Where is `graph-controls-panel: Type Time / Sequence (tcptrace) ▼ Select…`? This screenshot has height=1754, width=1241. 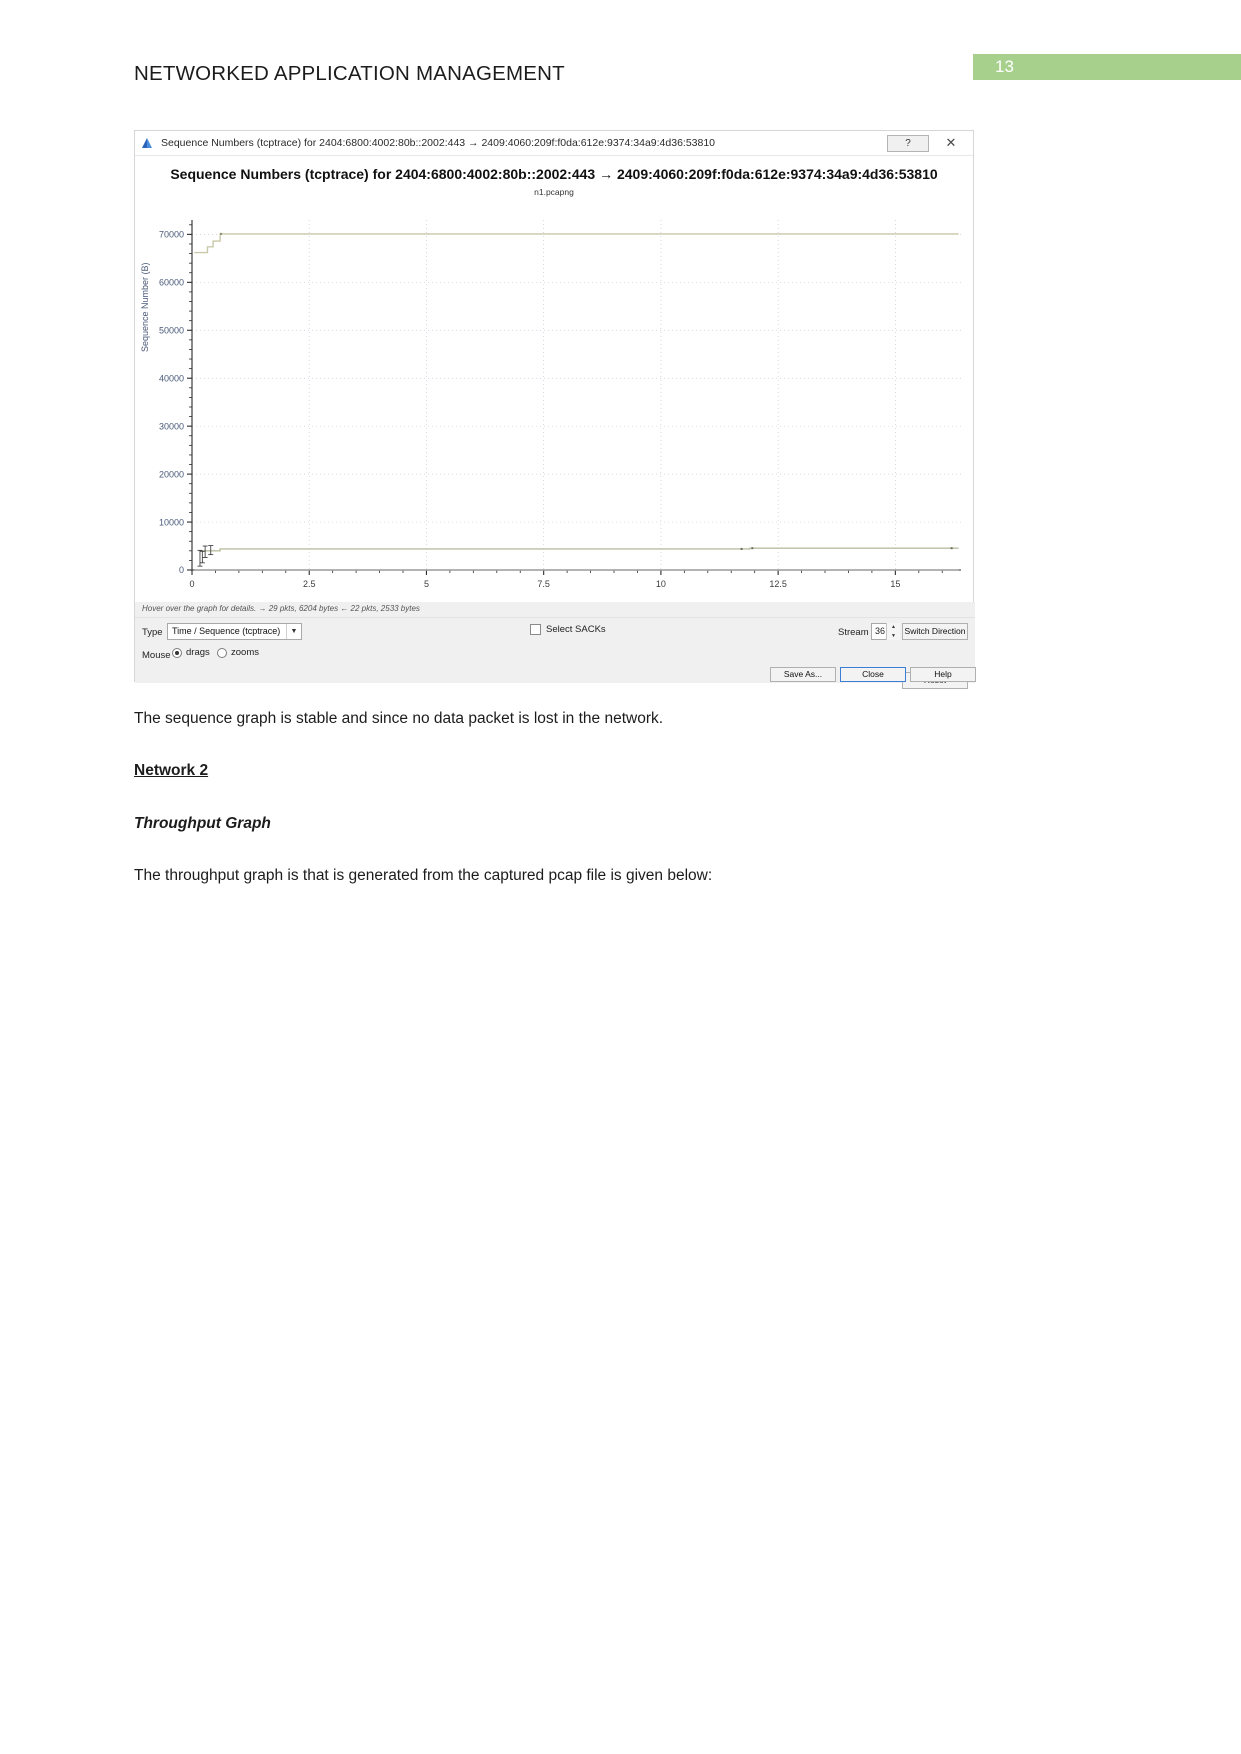
graph-controls-panel: Type Time / Sequence (tcptrace) ▼ Select… is located at coordinates (555, 653).